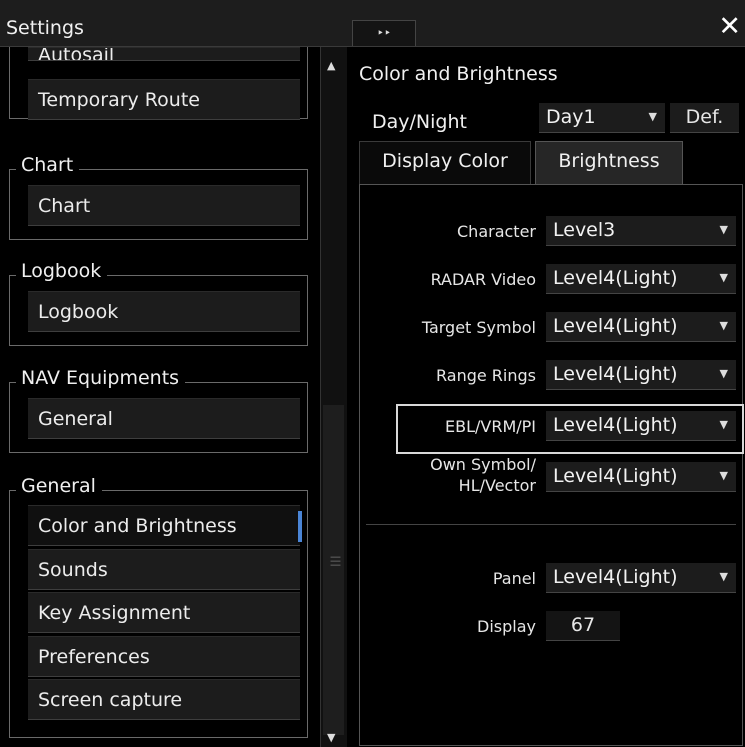 This screenshot has height=747, width=745. What do you see at coordinates (78, 312) in the screenshot?
I see `sidebar-item-label: Logbook` at bounding box center [78, 312].